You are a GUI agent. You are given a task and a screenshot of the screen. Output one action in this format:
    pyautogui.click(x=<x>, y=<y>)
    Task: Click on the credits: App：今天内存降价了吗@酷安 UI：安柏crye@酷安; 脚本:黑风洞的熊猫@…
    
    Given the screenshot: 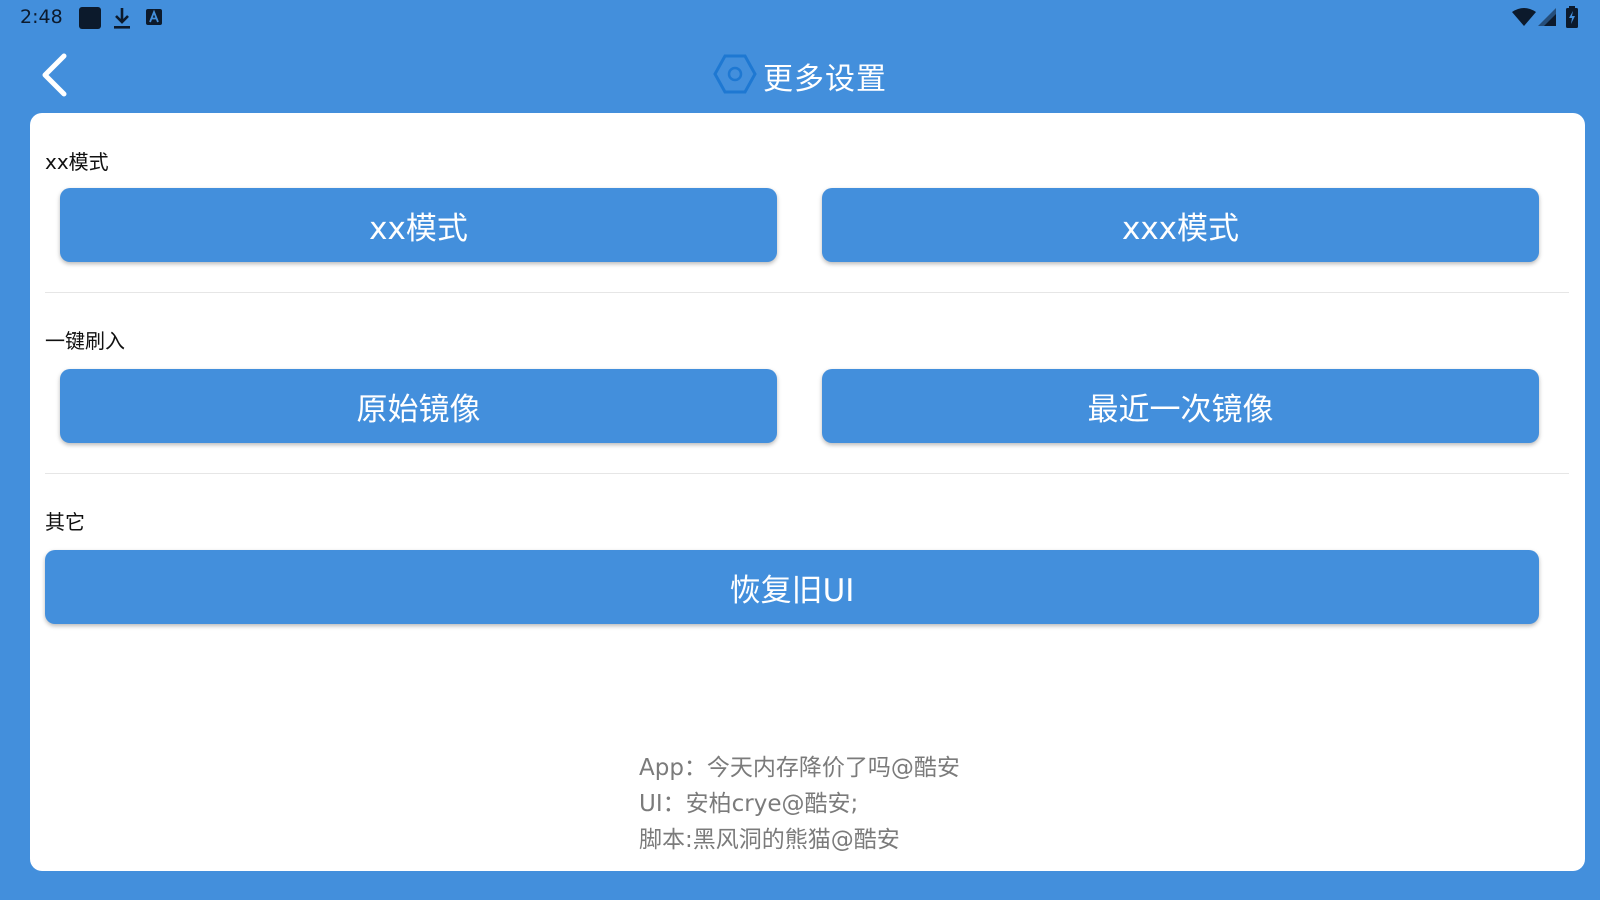 What is the action you would take?
    pyautogui.click(x=799, y=804)
    